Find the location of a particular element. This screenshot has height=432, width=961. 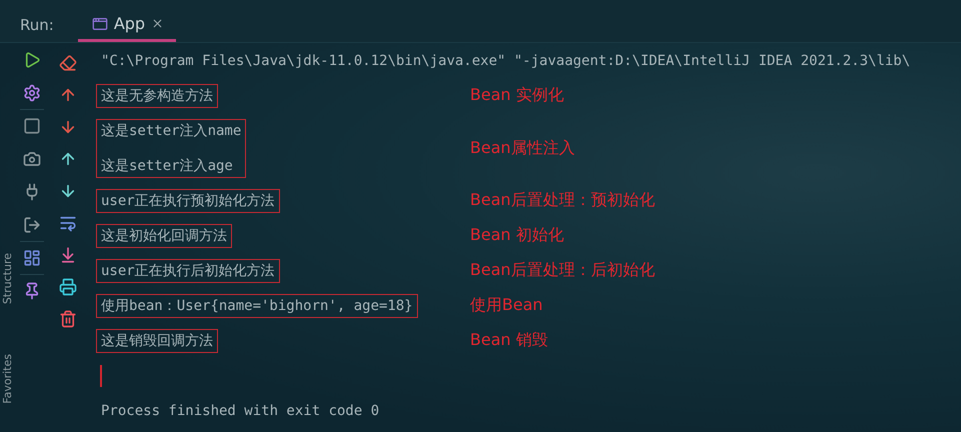

run-label: Run: is located at coordinates (37, 26).